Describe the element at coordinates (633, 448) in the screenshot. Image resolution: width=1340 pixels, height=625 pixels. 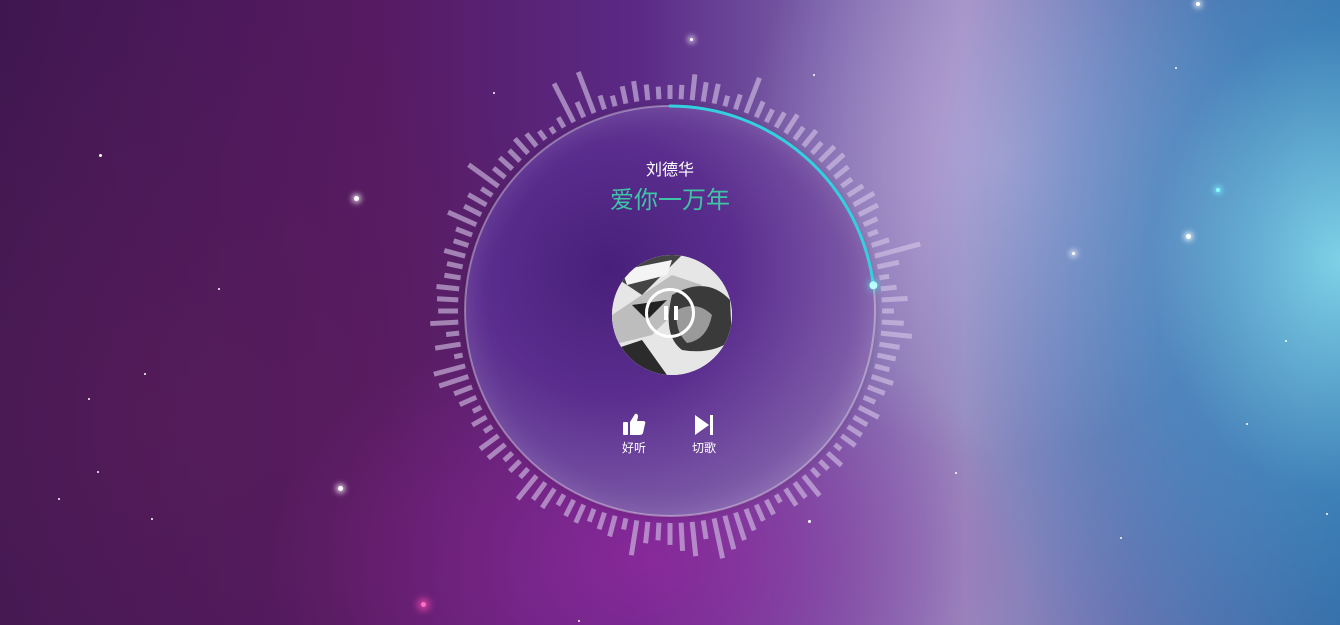
I see `like-label: 好听` at that location.